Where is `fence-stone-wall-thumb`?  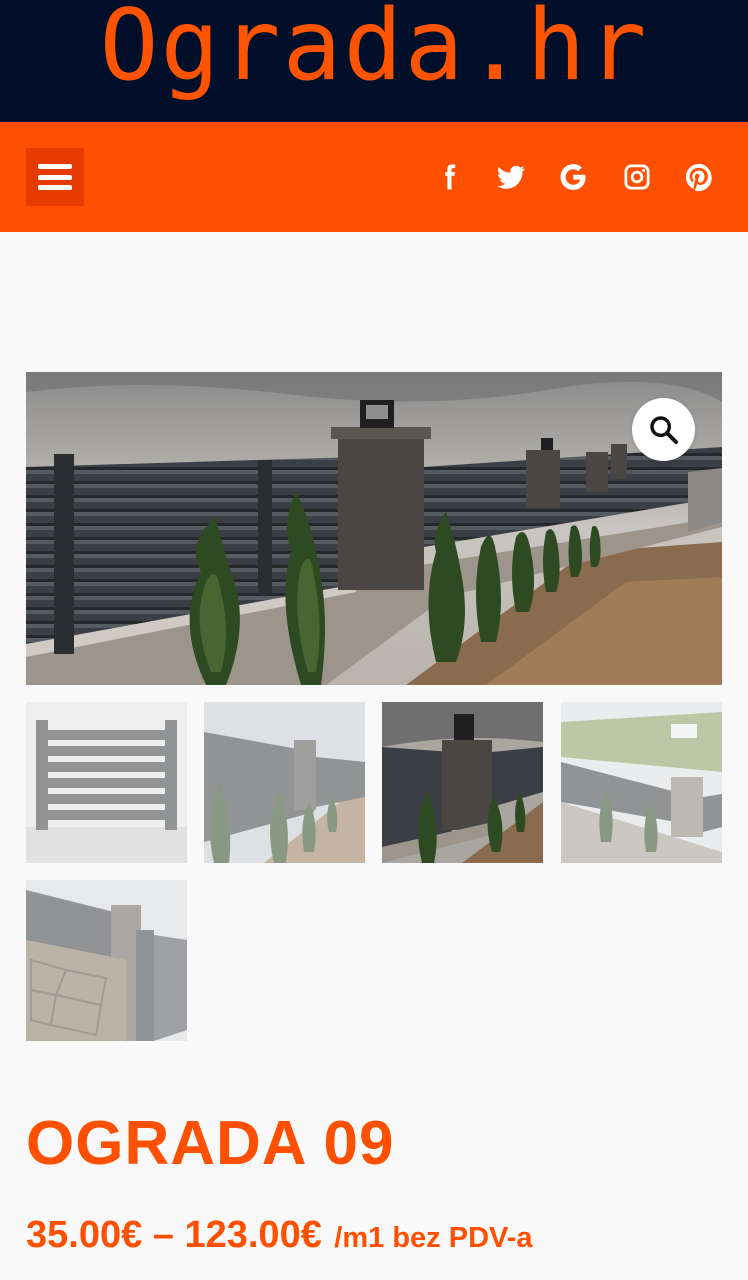 fence-stone-wall-thumb is located at coordinates (106, 960).